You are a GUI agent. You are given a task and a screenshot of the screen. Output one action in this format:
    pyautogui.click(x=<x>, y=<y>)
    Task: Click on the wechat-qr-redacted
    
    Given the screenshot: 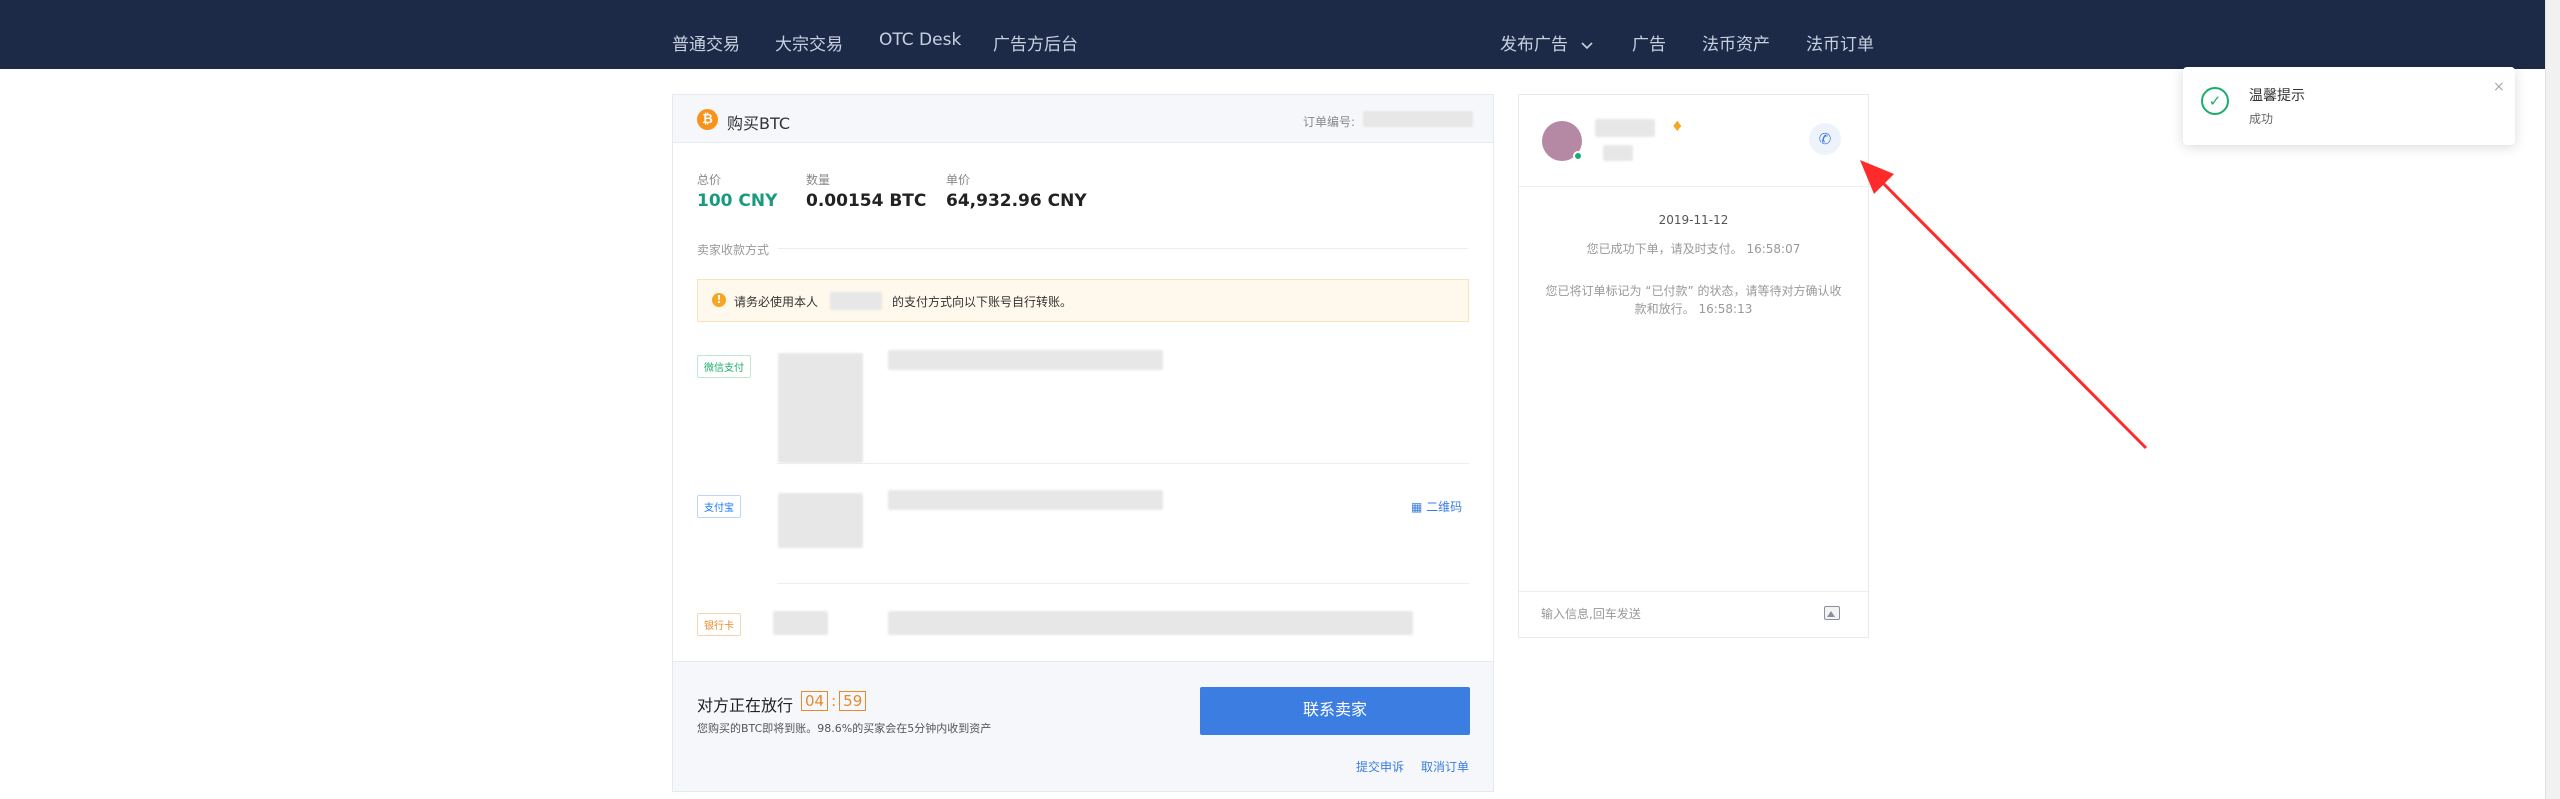 What is the action you would take?
    pyautogui.click(x=820, y=408)
    